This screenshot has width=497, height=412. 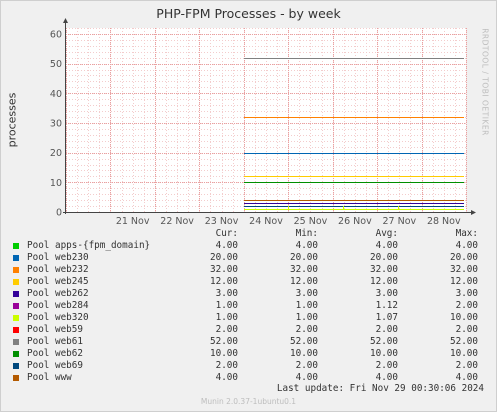 I want to click on legend-avg-value: 52.00, so click(x=384, y=341).